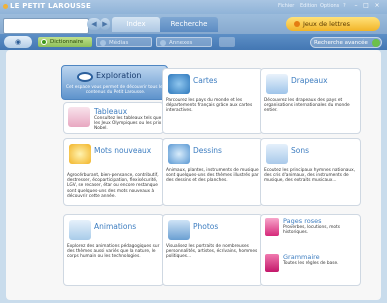  Describe the element at coordinates (366, 6) in the screenshot. I see `maximize-button: □` at that location.